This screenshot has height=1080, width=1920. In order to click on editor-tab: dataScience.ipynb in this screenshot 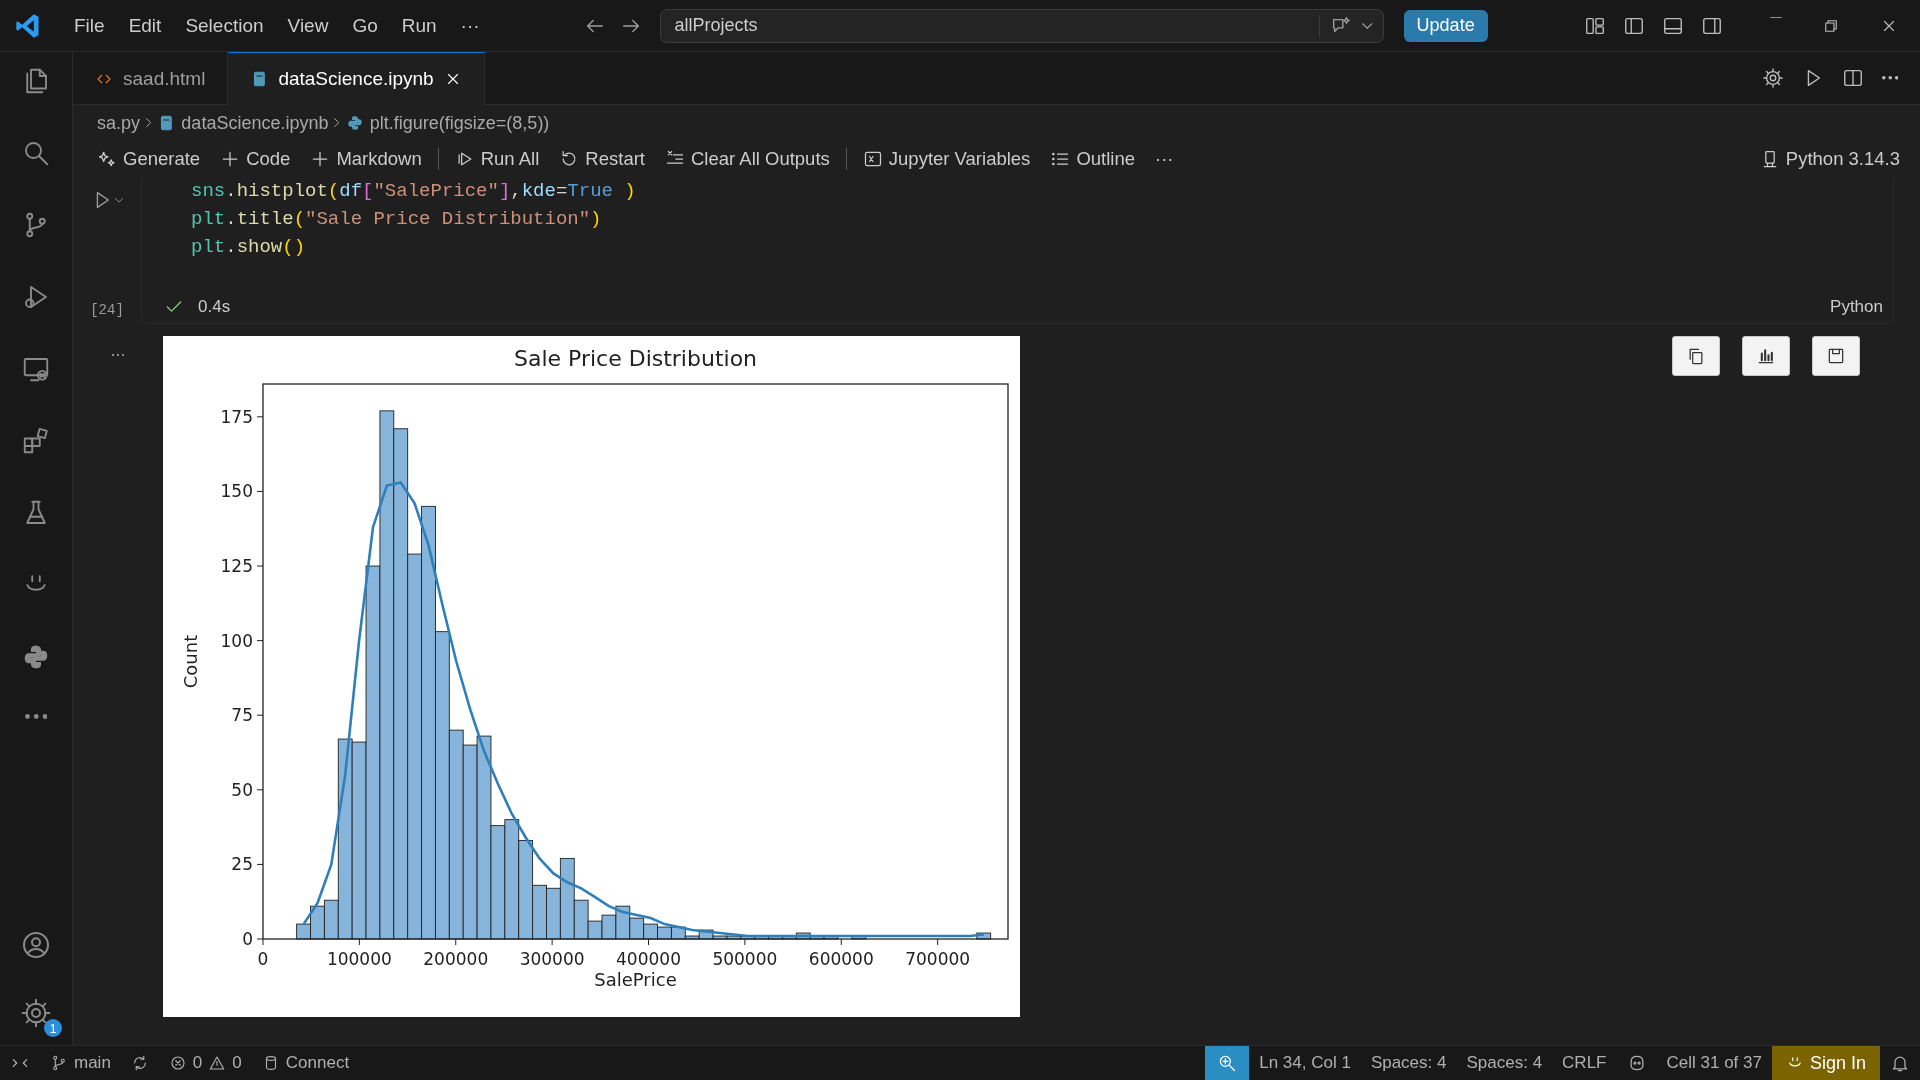, I will do `click(356, 78)`.